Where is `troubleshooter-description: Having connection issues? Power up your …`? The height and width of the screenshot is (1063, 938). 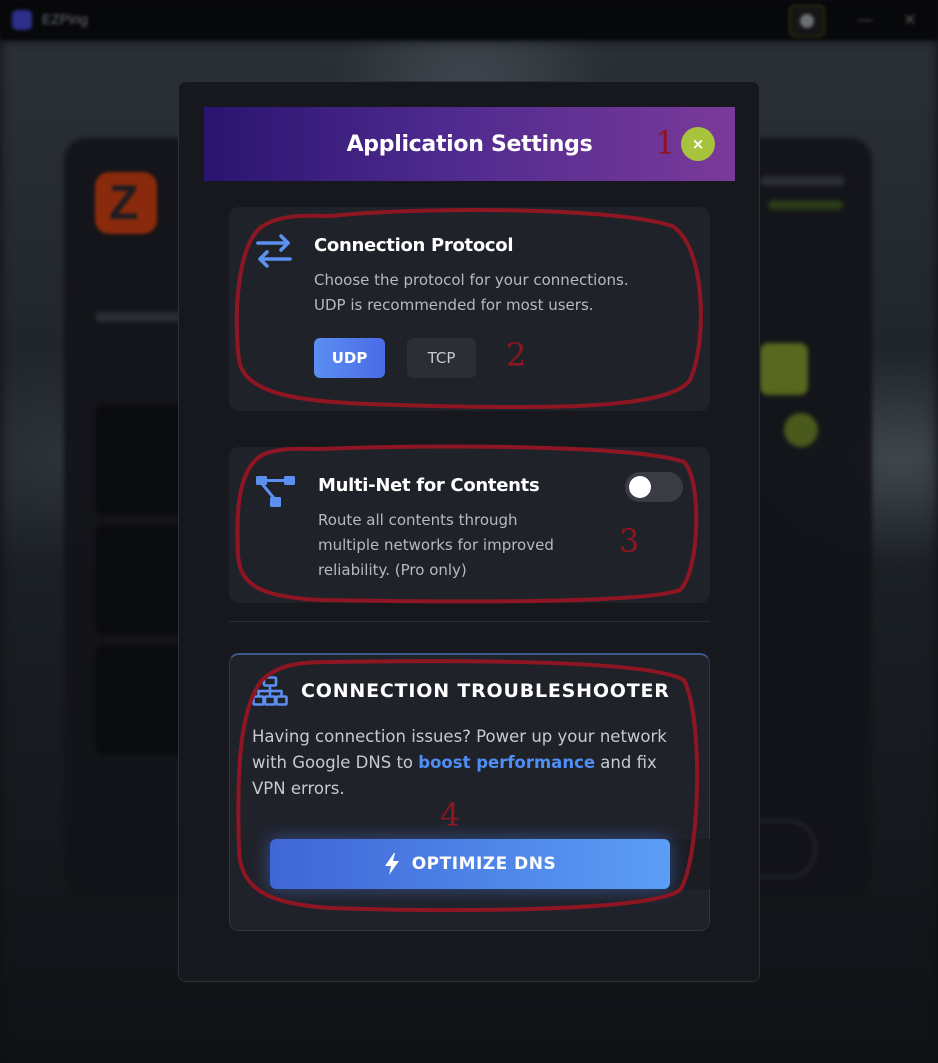 troubleshooter-description: Having connection issues? Power up your … is located at coordinates (472, 763).